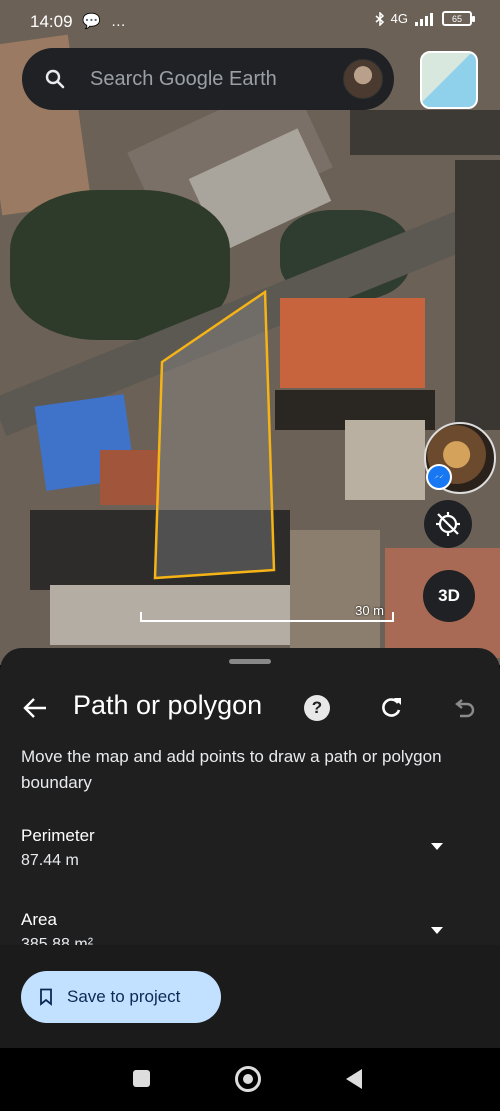 This screenshot has height=1111, width=500. What do you see at coordinates (214, 434) in the screenshot?
I see `drawn-polygon` at bounding box center [214, 434].